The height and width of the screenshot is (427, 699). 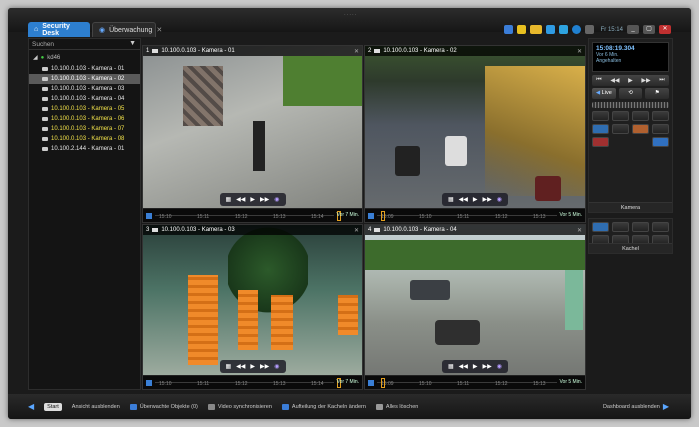 What do you see at coordinates (576, 29) in the screenshot?
I see `help-icon` at bounding box center [576, 29].